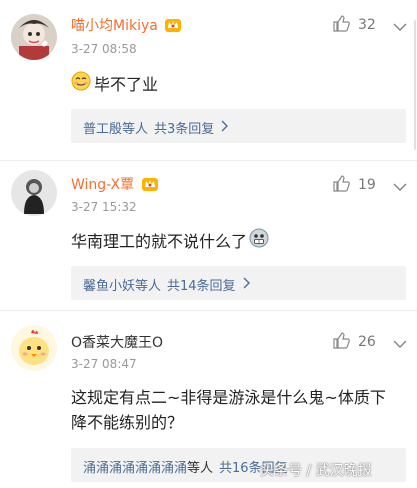 The width and height of the screenshot is (417, 488). Describe the element at coordinates (102, 185) in the screenshot. I see `username-text: Wing-X覃` at that location.